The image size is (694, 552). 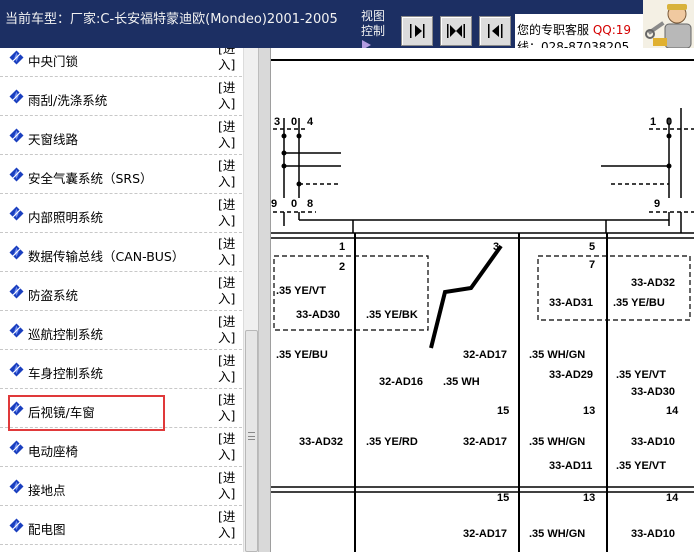 What do you see at coordinates (121, 135) in the screenshot?
I see `sidebar-item: 天窗线路 [进入]` at bounding box center [121, 135].